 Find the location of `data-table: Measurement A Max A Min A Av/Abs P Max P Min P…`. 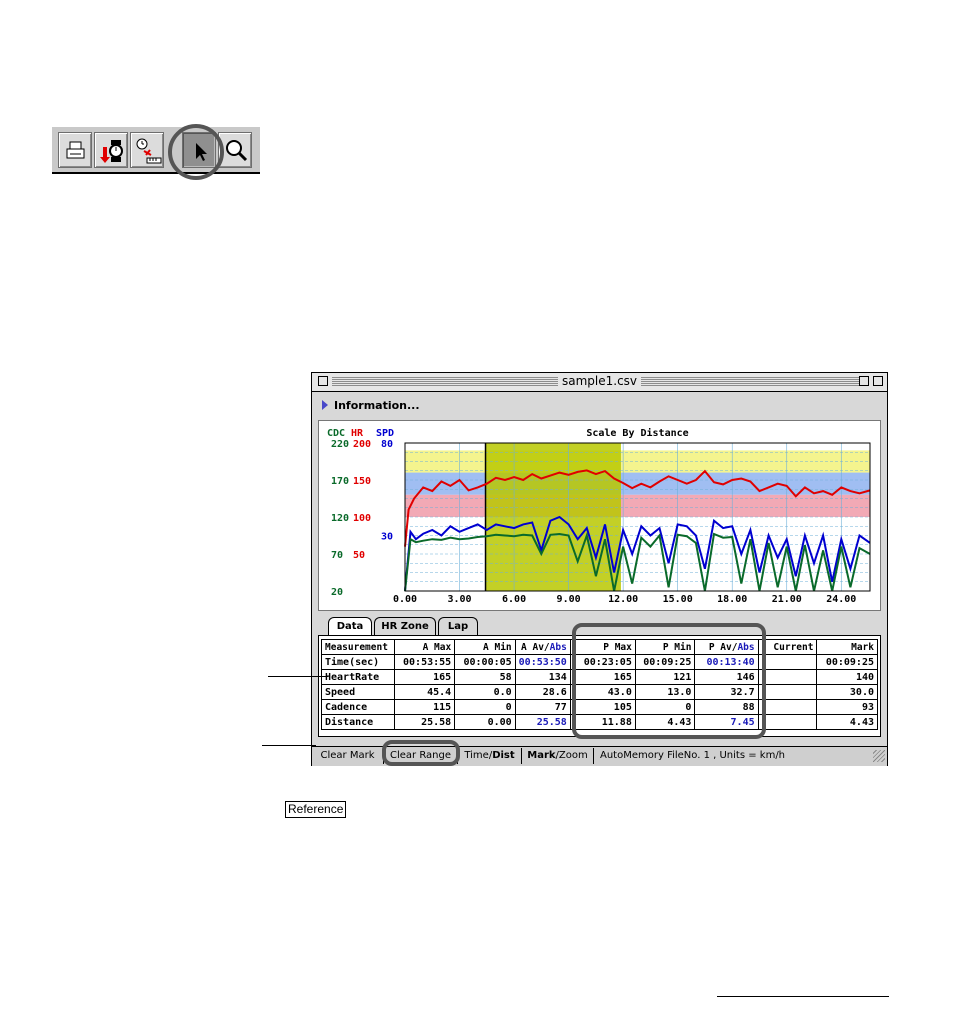

data-table: Measurement A Max A Min A Av/Abs P Max P Min P… is located at coordinates (599, 684).